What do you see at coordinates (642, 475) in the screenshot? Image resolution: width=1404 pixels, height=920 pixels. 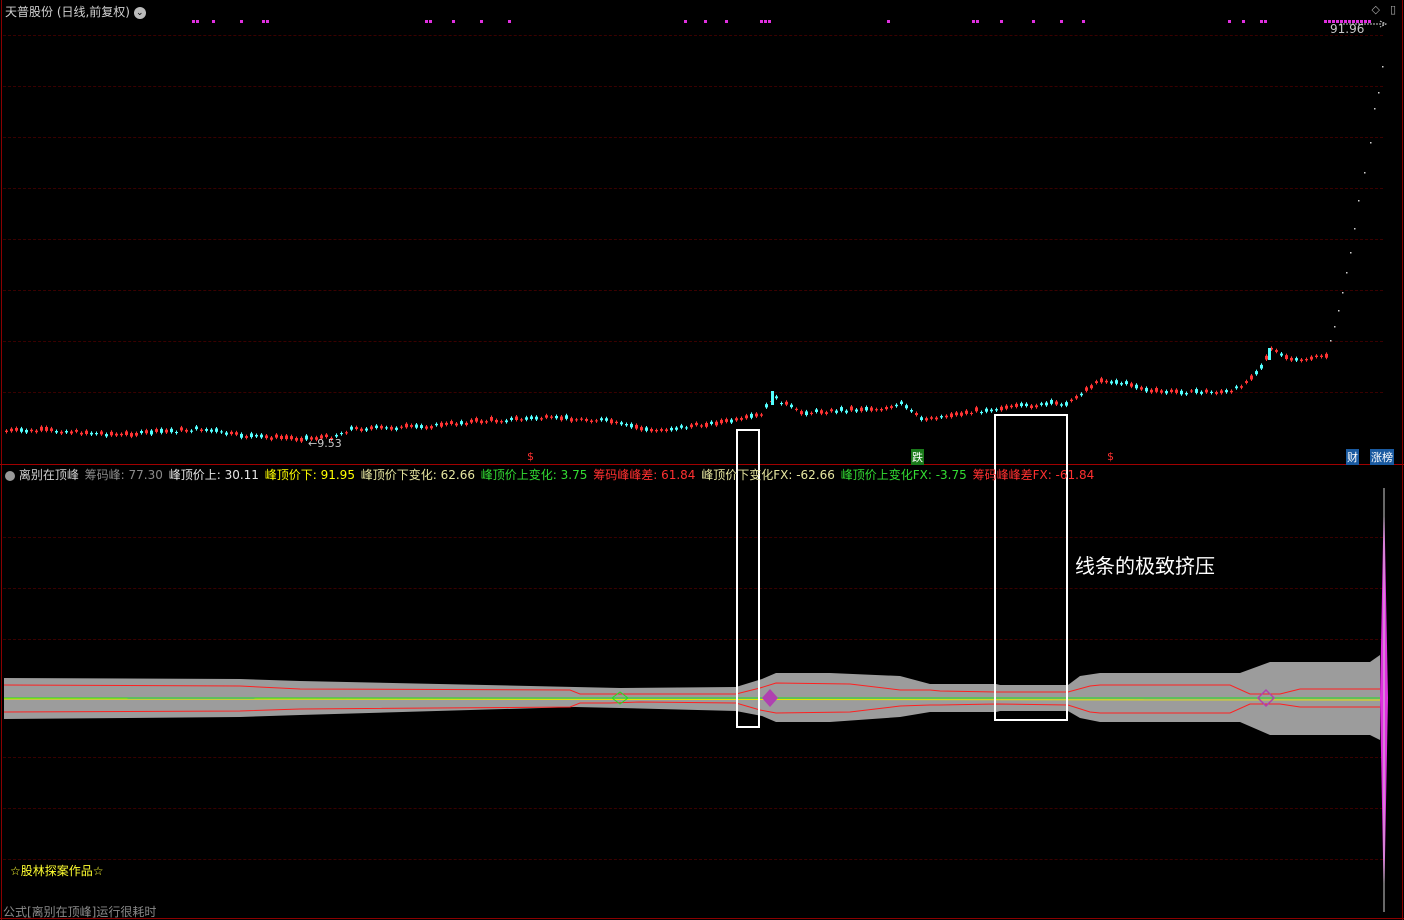 I see `indicator-value: 筹码峰峰差: 61.84` at bounding box center [642, 475].